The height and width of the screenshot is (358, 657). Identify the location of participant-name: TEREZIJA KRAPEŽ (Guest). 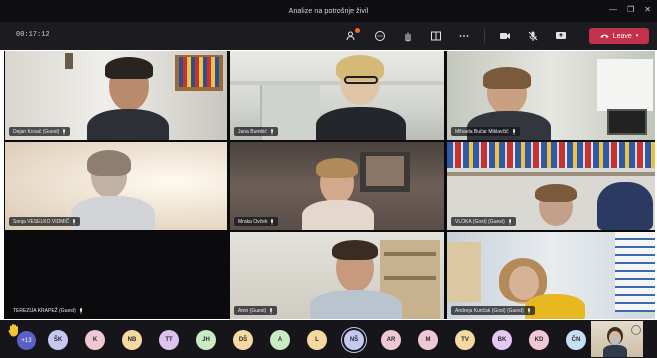
(44, 310).